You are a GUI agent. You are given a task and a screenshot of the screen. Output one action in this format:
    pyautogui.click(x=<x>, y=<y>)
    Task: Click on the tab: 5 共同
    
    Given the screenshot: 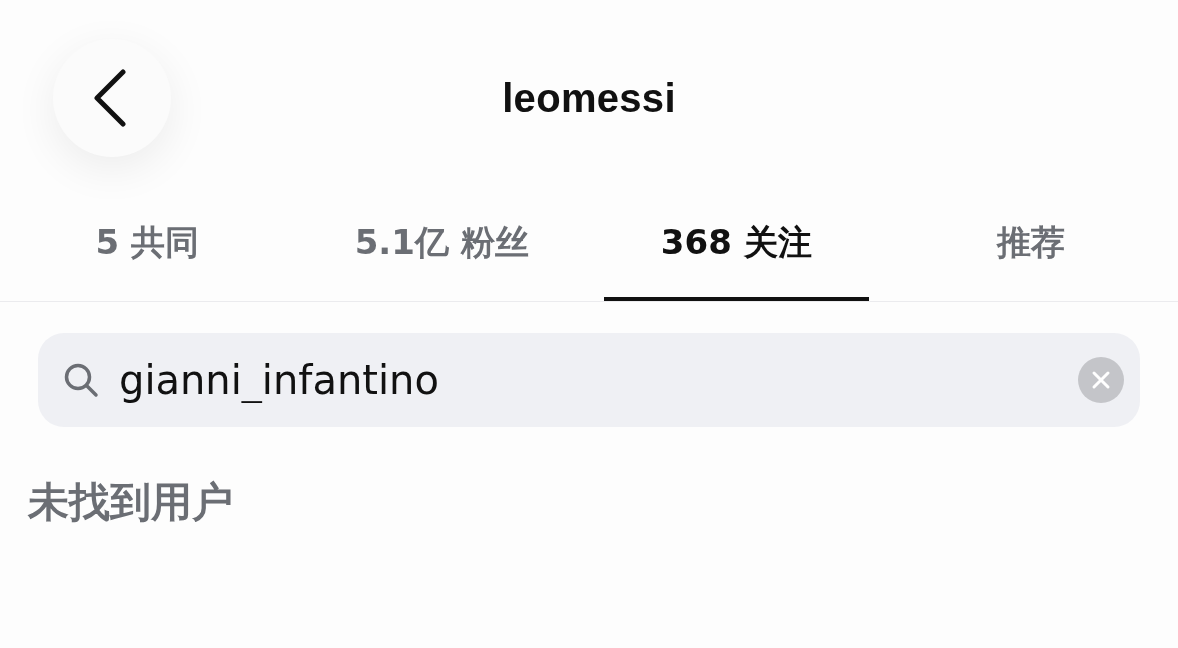 What is the action you would take?
    pyautogui.click(x=147, y=248)
    